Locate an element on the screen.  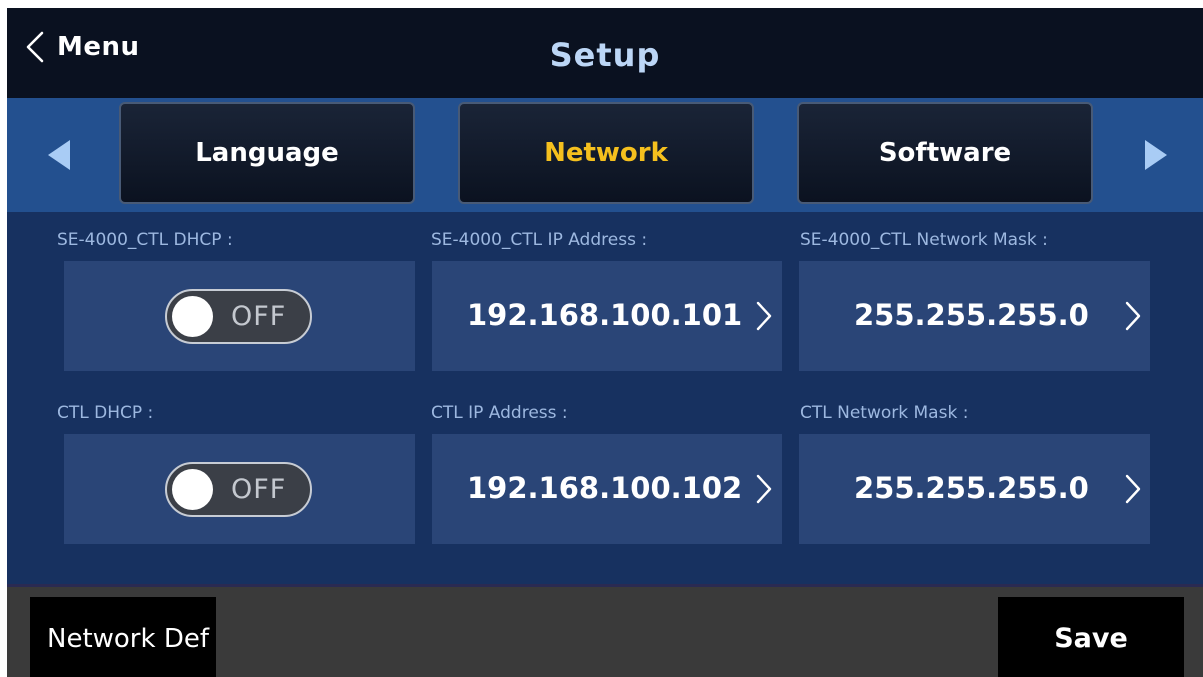
tab-network: Network is located at coordinates (606, 153).